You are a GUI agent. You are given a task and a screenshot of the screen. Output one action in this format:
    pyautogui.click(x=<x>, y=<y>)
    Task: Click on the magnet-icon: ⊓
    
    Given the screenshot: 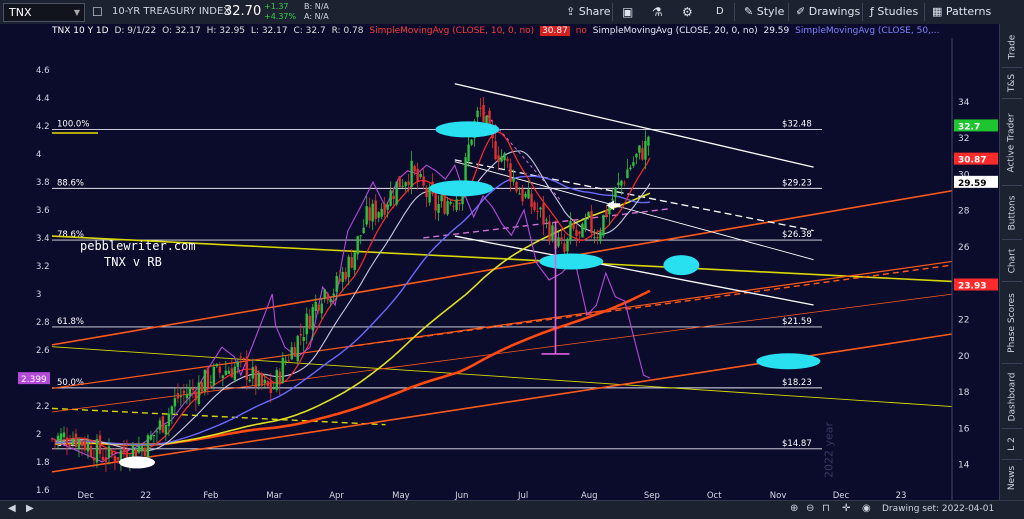 What is the action you would take?
    pyautogui.click(x=826, y=508)
    